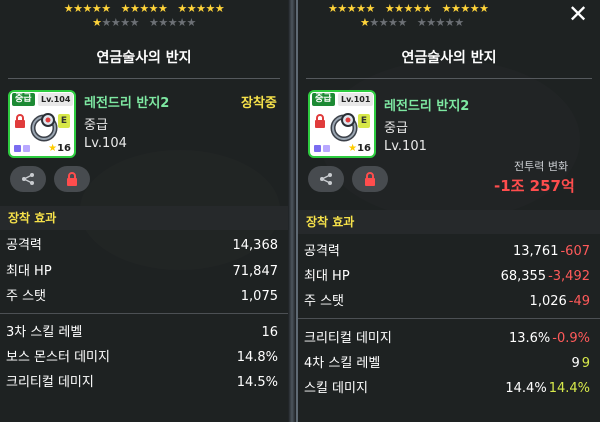  I want to click on item-level: Lv.104, so click(105, 143).